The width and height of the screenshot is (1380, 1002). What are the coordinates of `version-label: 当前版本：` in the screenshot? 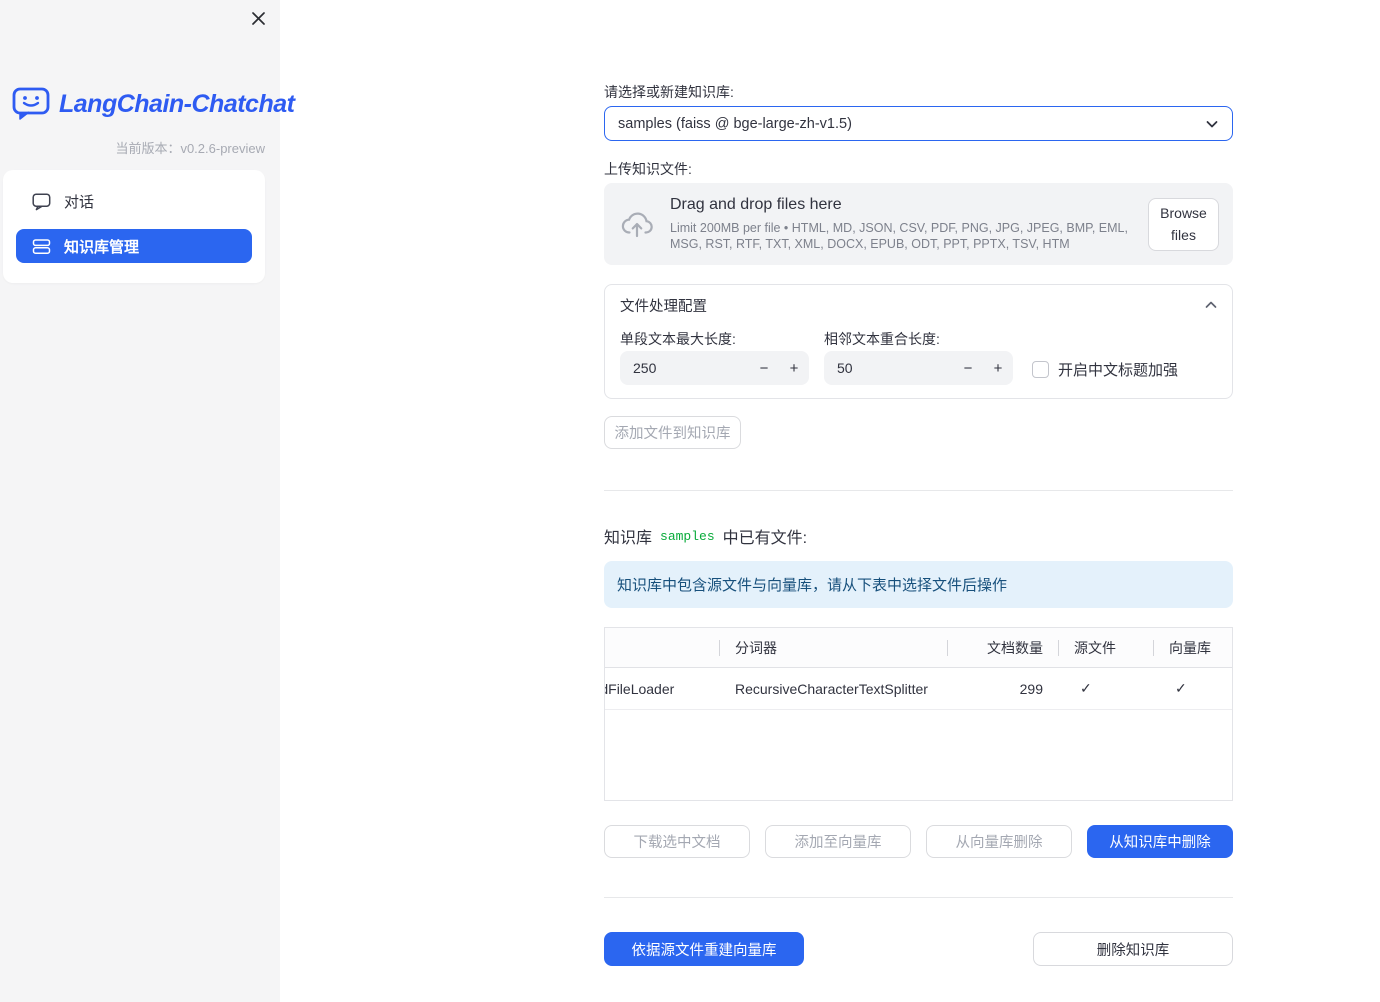 It's located at (148, 148).